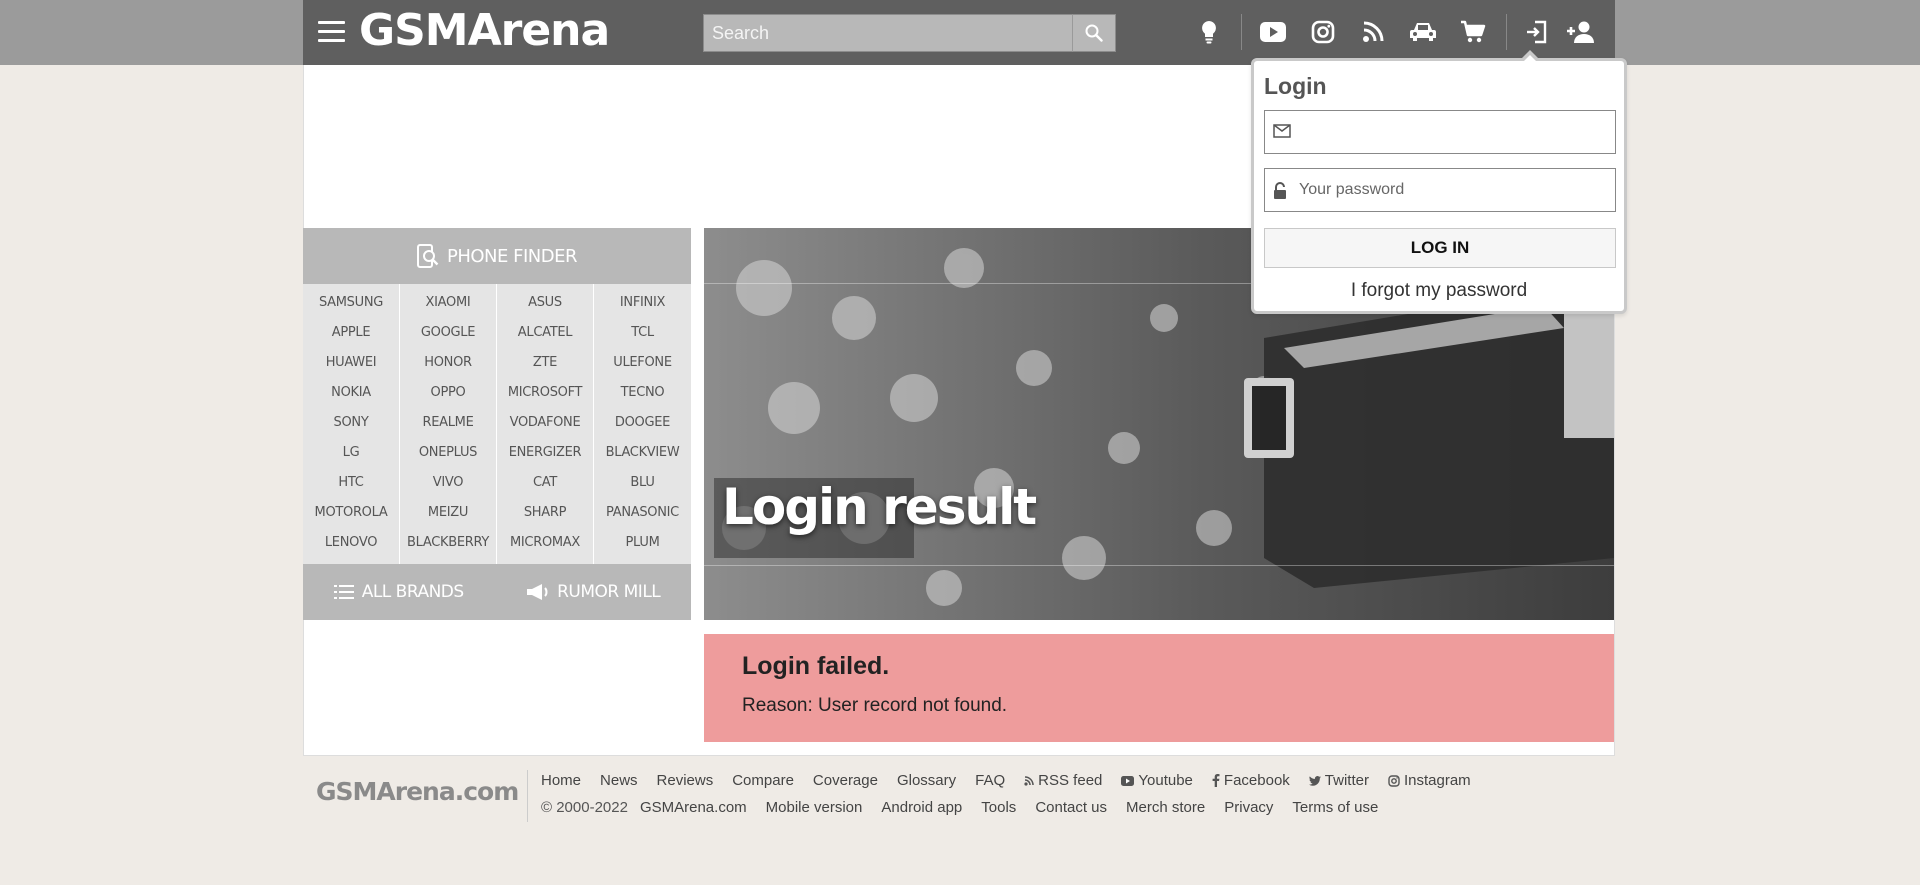 This screenshot has height=885, width=1920. What do you see at coordinates (351, 543) in the screenshot?
I see `brand-link: LENOVO` at bounding box center [351, 543].